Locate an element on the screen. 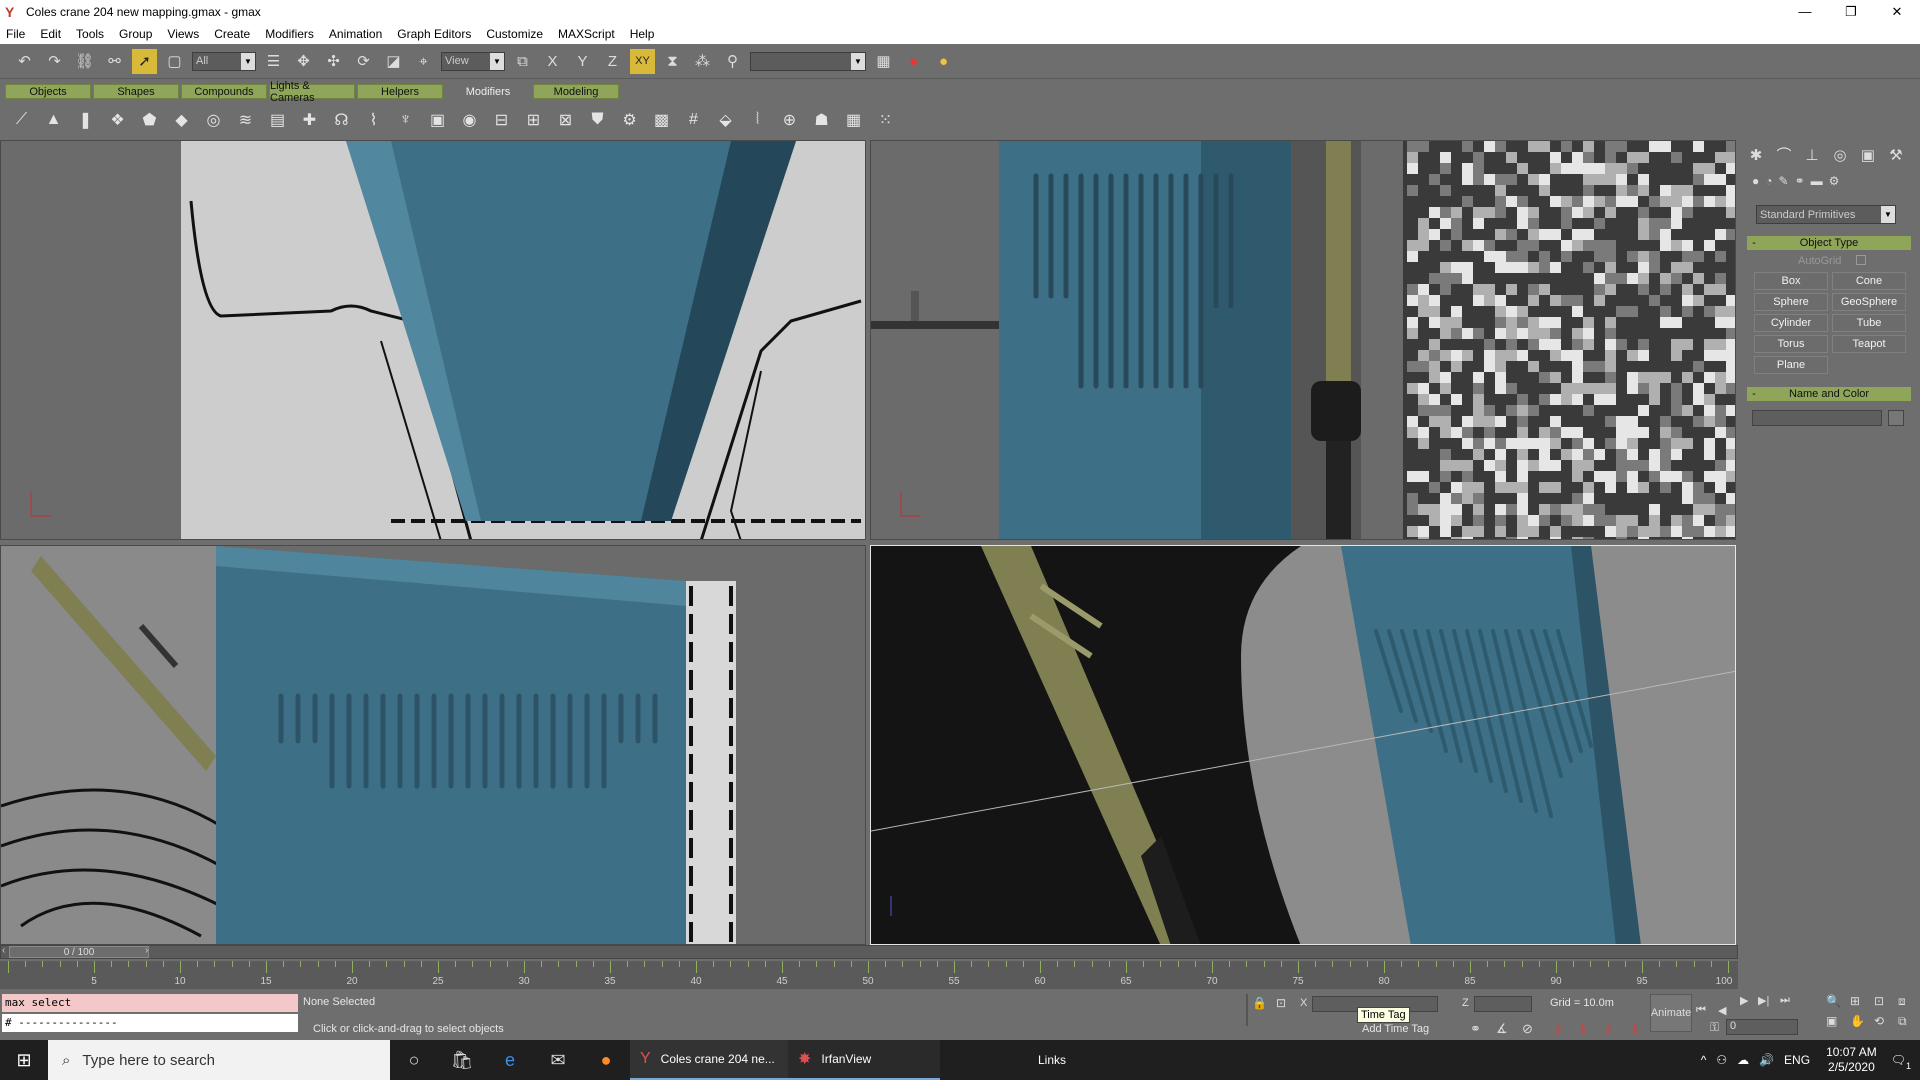 Image resolution: width=1920 pixels, height=1080 pixels. menu-maxscript: MAXScript is located at coordinates (586, 34).